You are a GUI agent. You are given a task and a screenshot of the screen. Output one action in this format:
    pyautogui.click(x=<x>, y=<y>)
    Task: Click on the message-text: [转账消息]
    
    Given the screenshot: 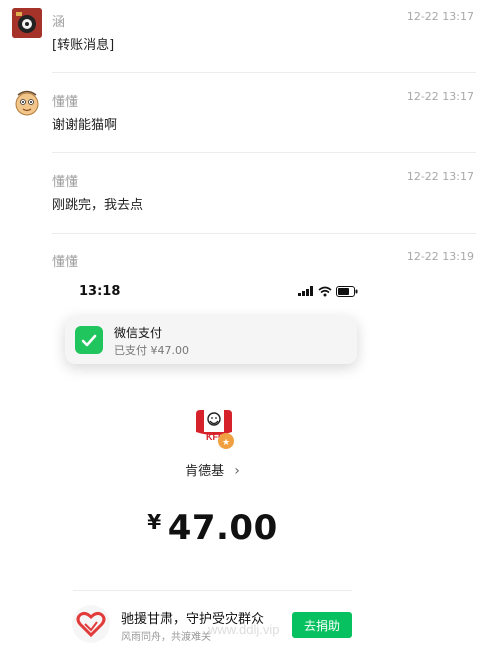 What is the action you would take?
    pyautogui.click(x=83, y=43)
    